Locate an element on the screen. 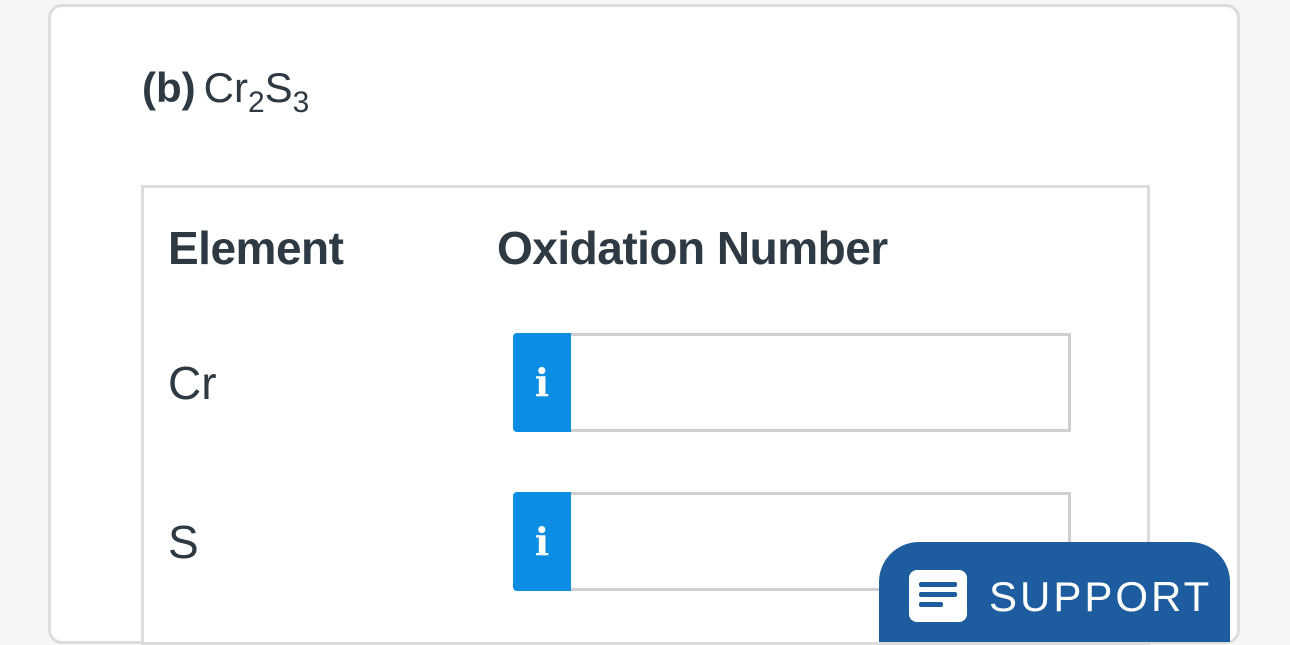 This screenshot has height=645, width=1290. chat-lines-icon is located at coordinates (938, 596).